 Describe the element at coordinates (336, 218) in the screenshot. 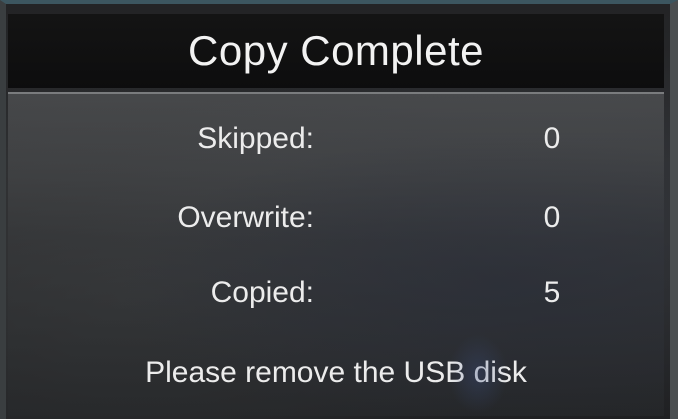

I see `stat-row-overwrite: Overwrite: 0` at that location.